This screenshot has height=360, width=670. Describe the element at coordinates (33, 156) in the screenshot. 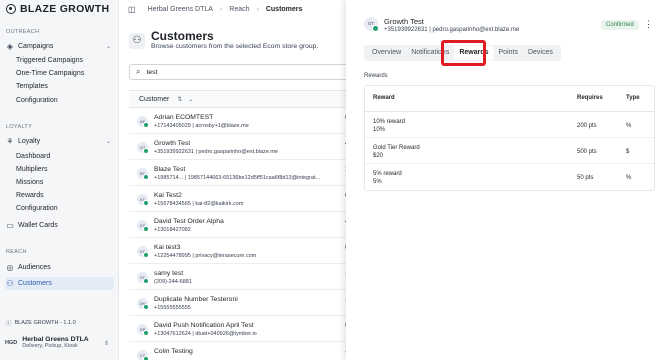

I see `sidebar-item-dashboard: Dashboard` at that location.